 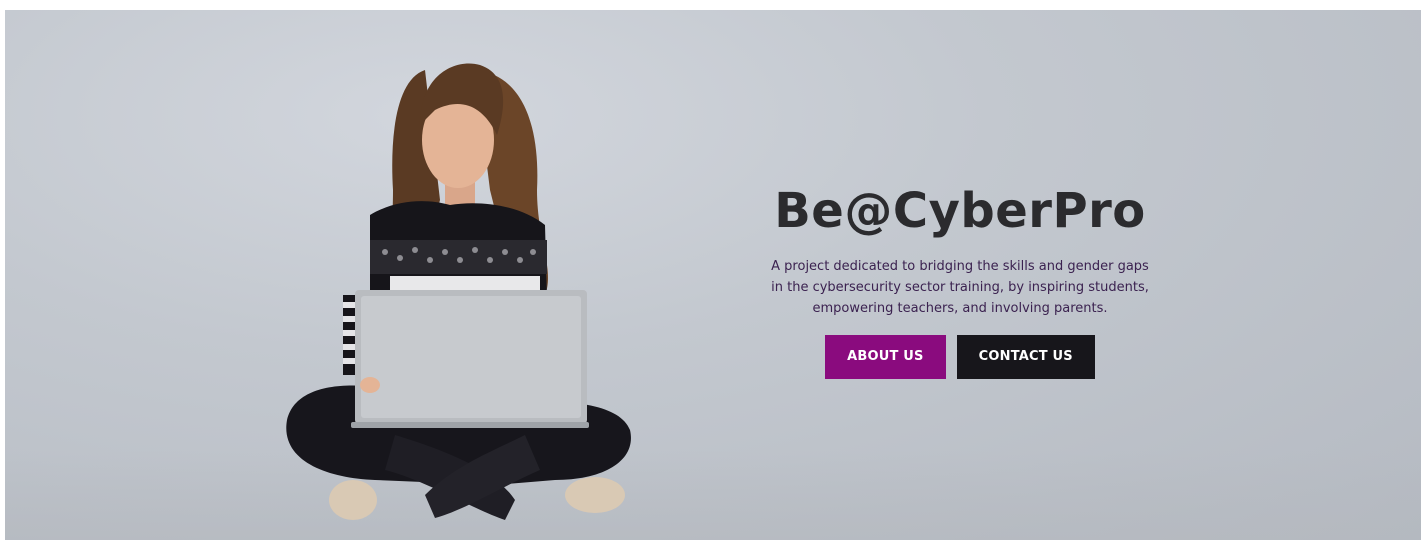 What do you see at coordinates (960, 211) in the screenshot?
I see `hero-title: Be@CyberPro` at bounding box center [960, 211].